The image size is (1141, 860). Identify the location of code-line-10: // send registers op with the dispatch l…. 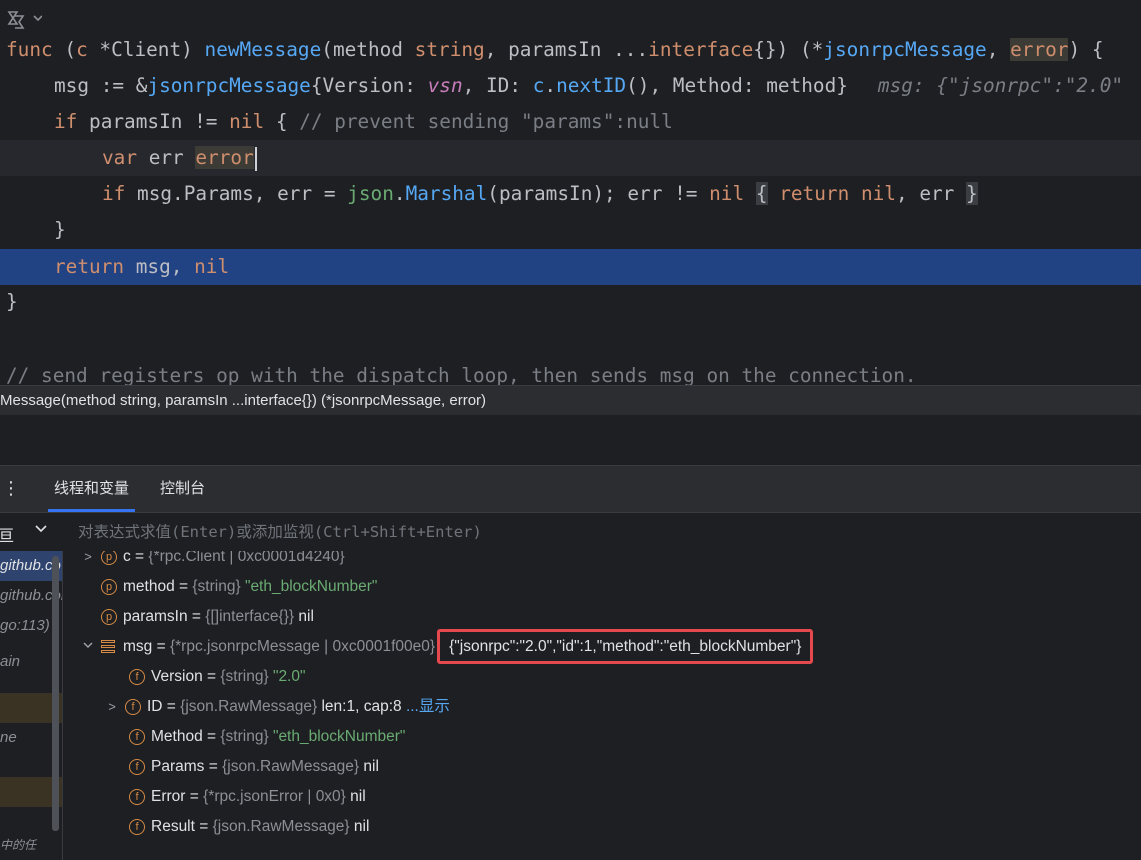
(570, 371).